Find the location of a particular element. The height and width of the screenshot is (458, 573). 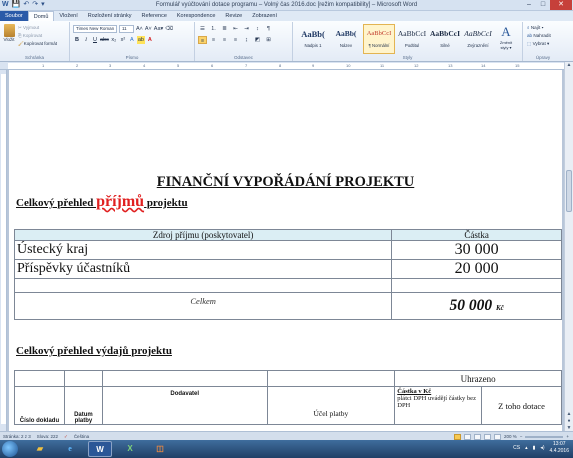

text-effects-button: A is located at coordinates (132, 40).